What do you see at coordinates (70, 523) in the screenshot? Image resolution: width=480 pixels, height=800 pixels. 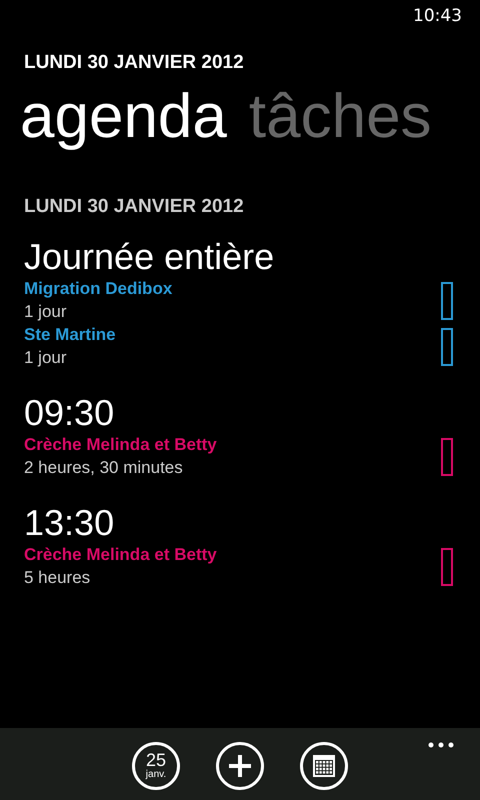 I see `group-heading: 13:30` at bounding box center [70, 523].